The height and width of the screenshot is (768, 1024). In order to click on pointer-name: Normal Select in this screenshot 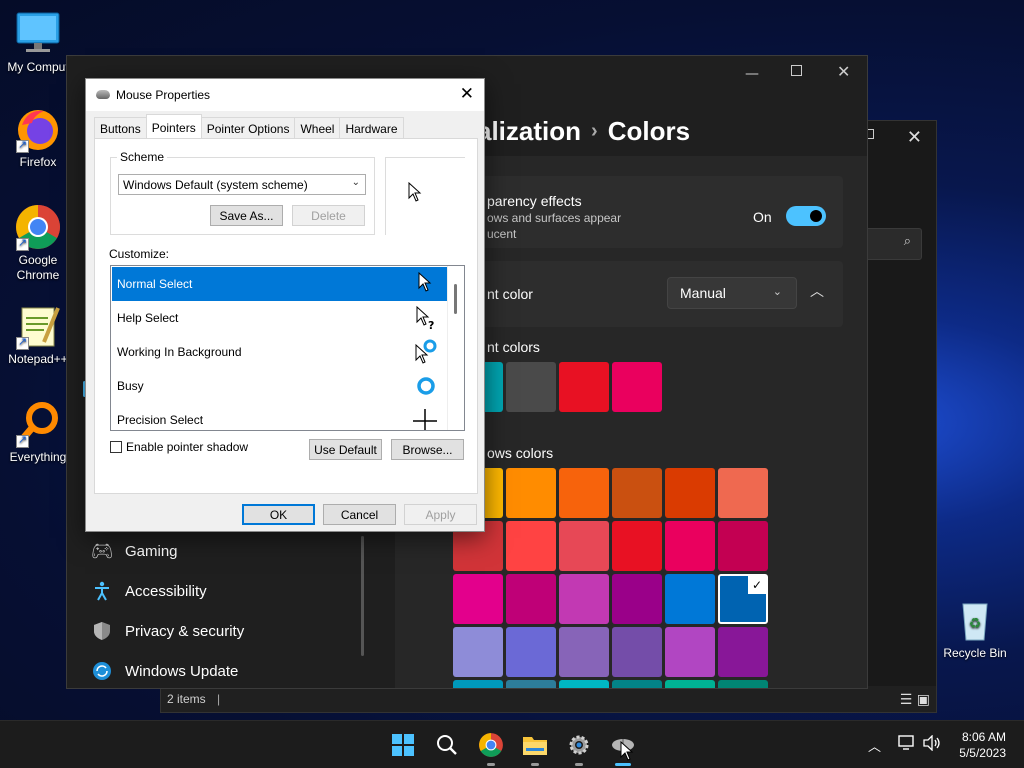, I will do `click(155, 284)`.